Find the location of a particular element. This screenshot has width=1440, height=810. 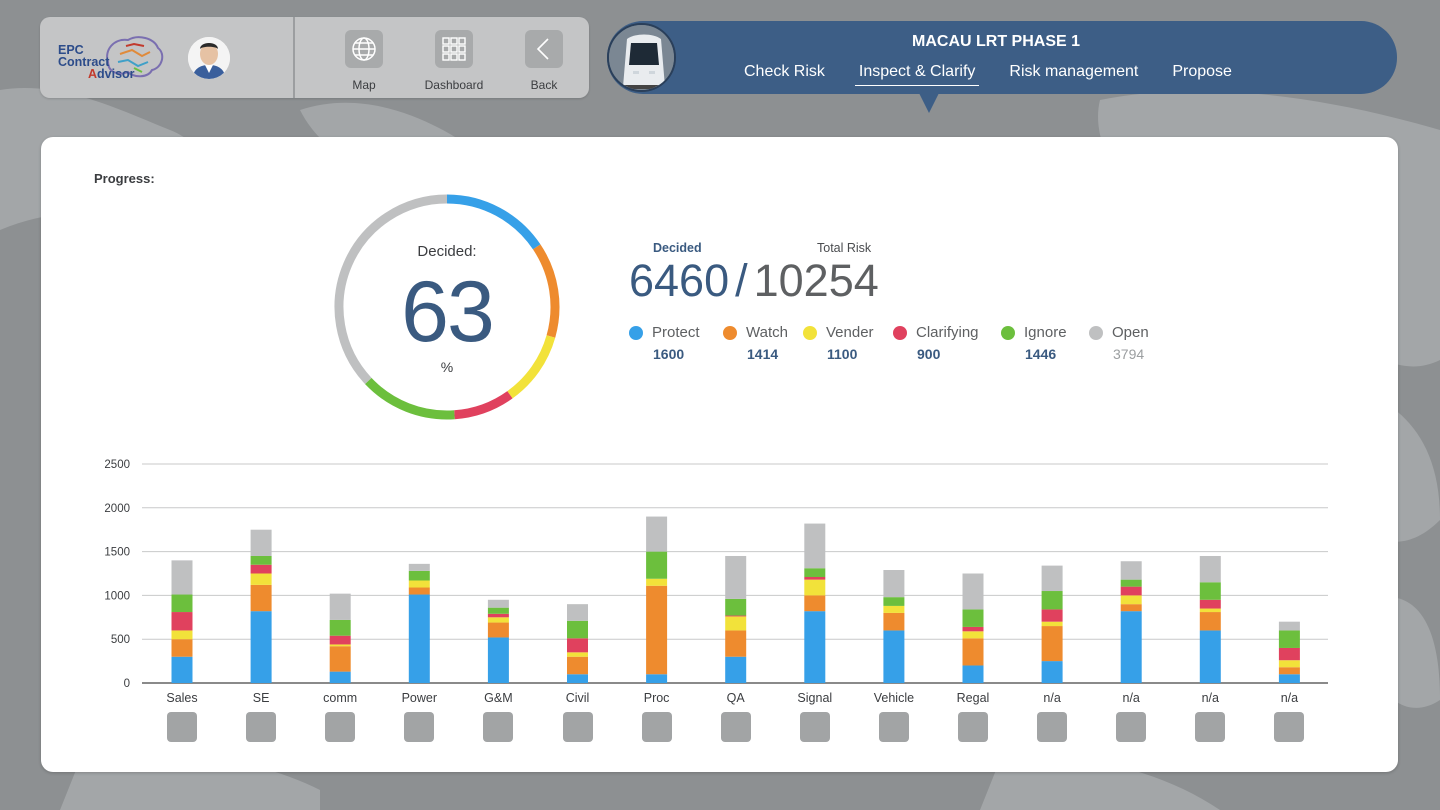

avatar is located at coordinates (209, 58).